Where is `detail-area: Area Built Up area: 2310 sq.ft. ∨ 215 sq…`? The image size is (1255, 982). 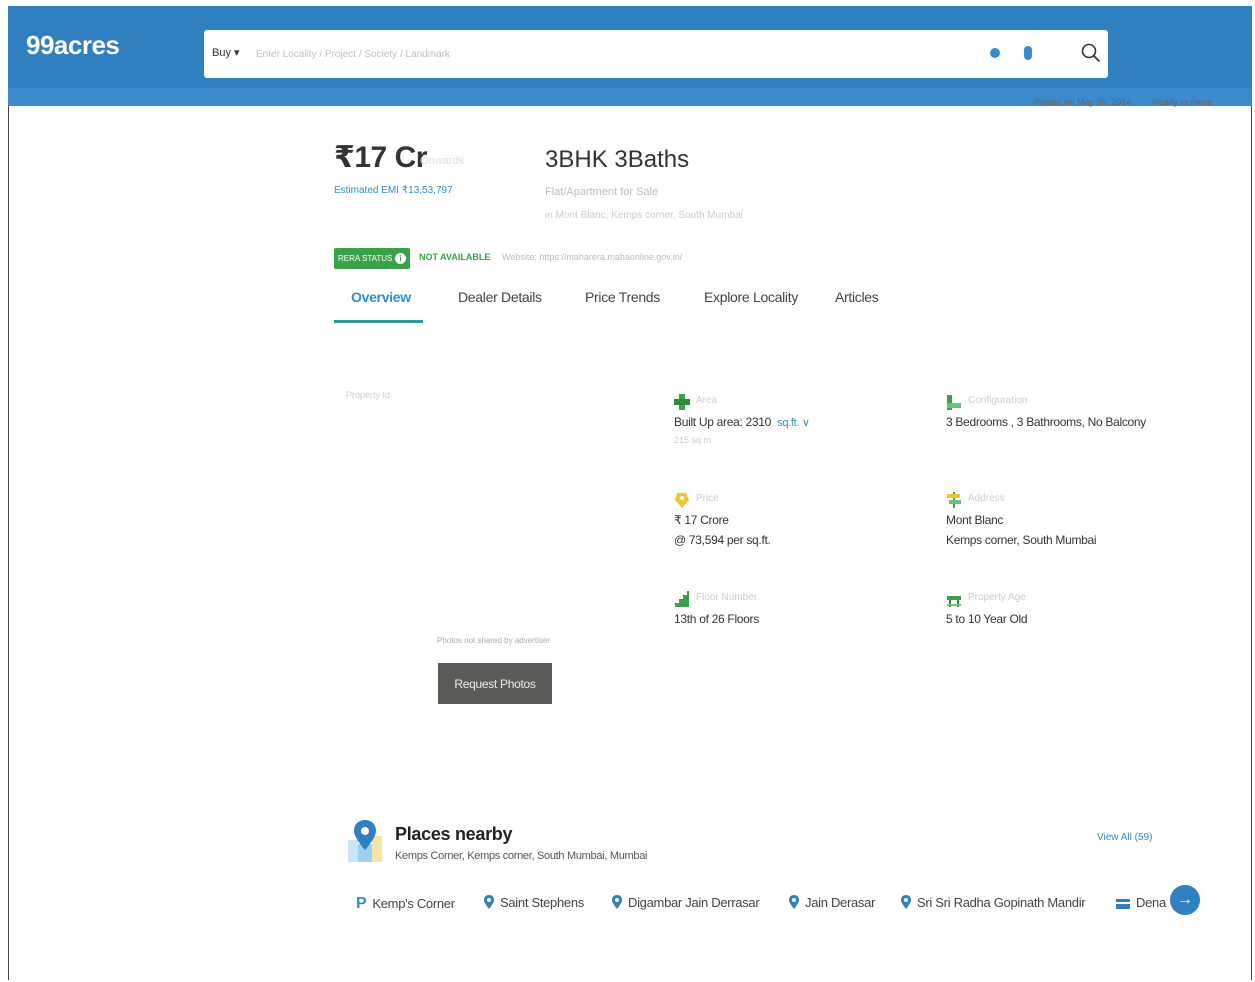 detail-area: Area Built Up area: 2310 sq.ft. ∨ 215 sq… is located at coordinates (794, 423).